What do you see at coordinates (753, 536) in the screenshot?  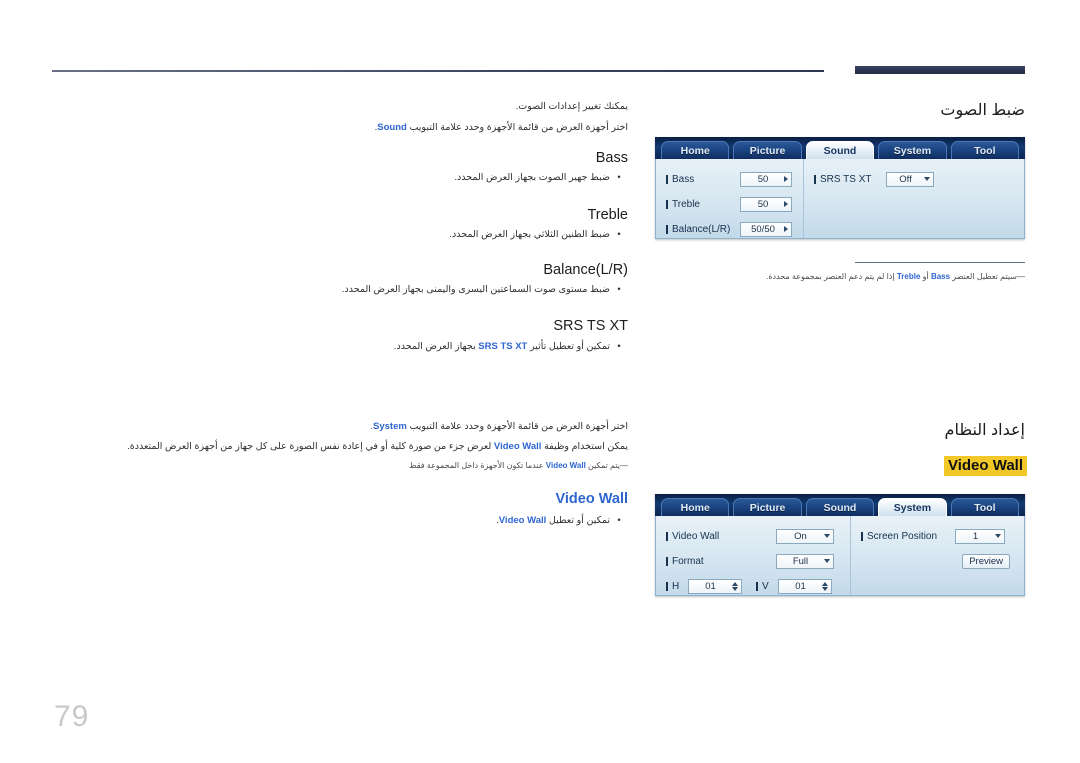 I see `osd-row-video-wall: Video Wall On` at bounding box center [753, 536].